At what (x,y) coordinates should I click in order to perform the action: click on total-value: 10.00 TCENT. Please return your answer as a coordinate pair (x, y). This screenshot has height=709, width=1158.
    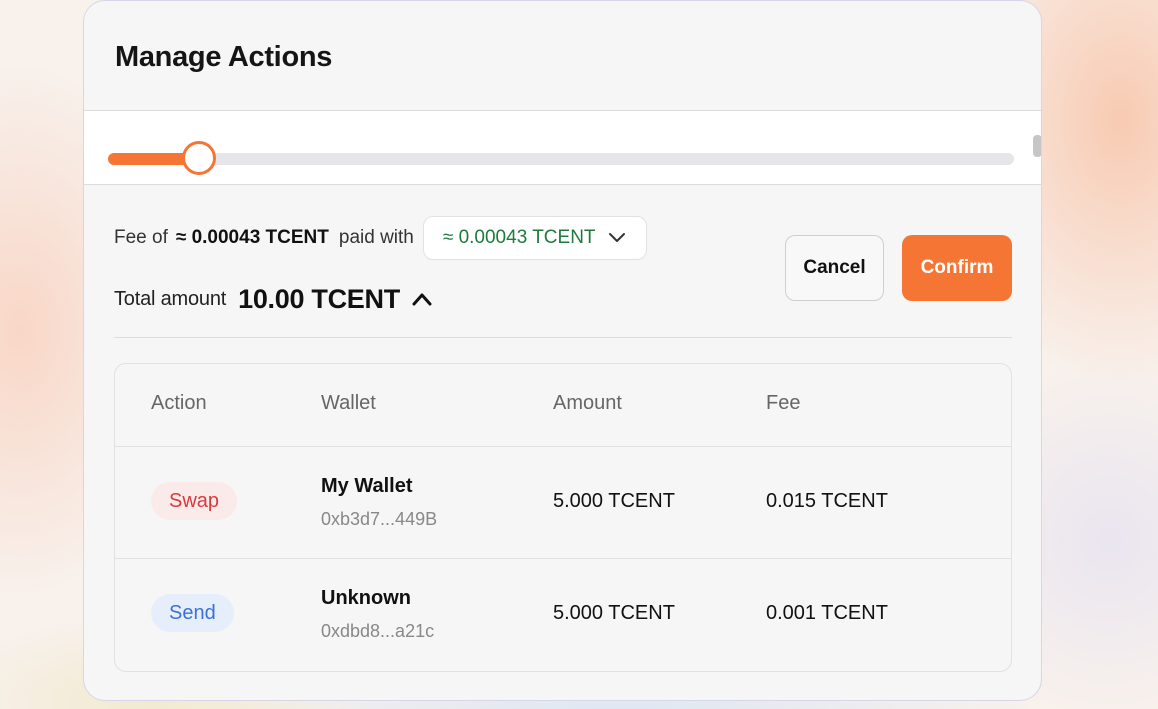
    Looking at the image, I should click on (319, 298).